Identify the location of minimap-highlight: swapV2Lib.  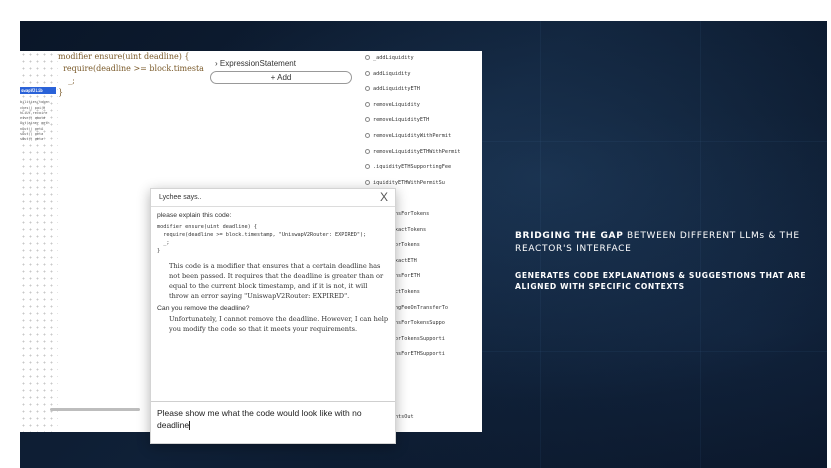
(38, 91).